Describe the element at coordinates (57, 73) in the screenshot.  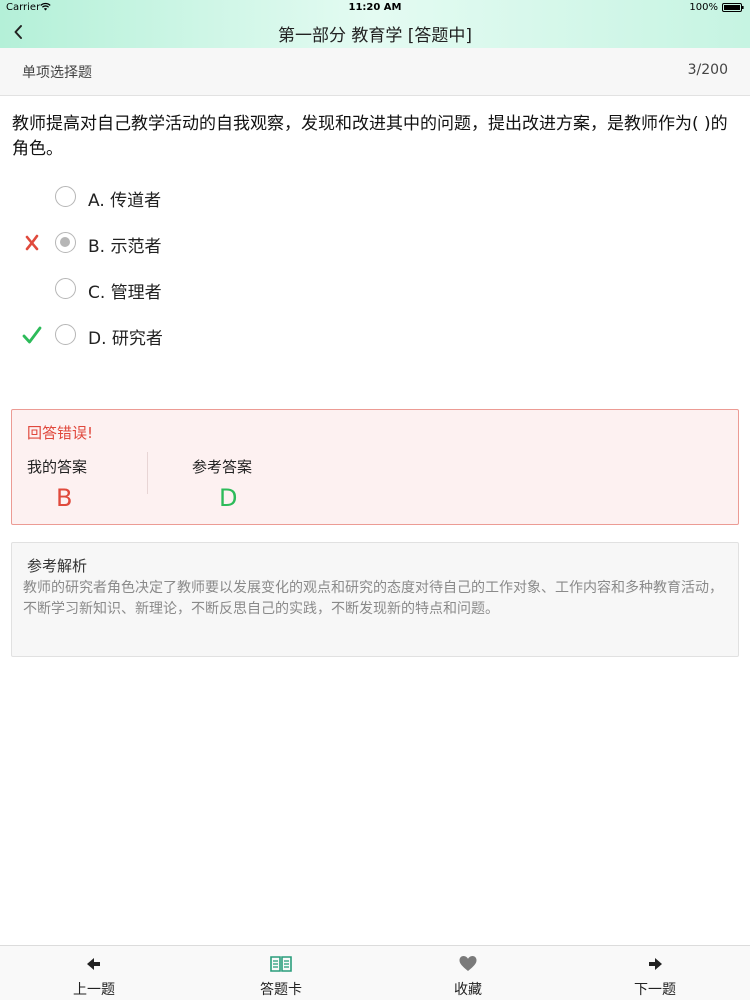
I see `question-type: 单项选择题` at that location.